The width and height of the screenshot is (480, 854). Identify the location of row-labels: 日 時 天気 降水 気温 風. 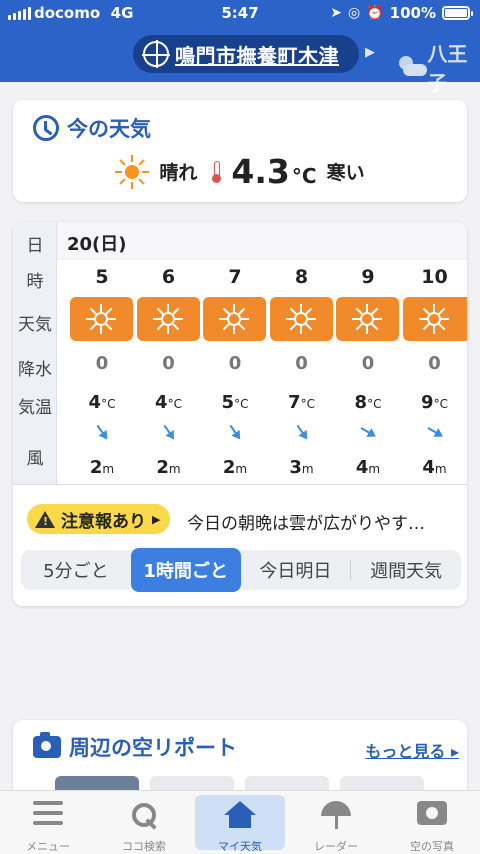
(35, 353).